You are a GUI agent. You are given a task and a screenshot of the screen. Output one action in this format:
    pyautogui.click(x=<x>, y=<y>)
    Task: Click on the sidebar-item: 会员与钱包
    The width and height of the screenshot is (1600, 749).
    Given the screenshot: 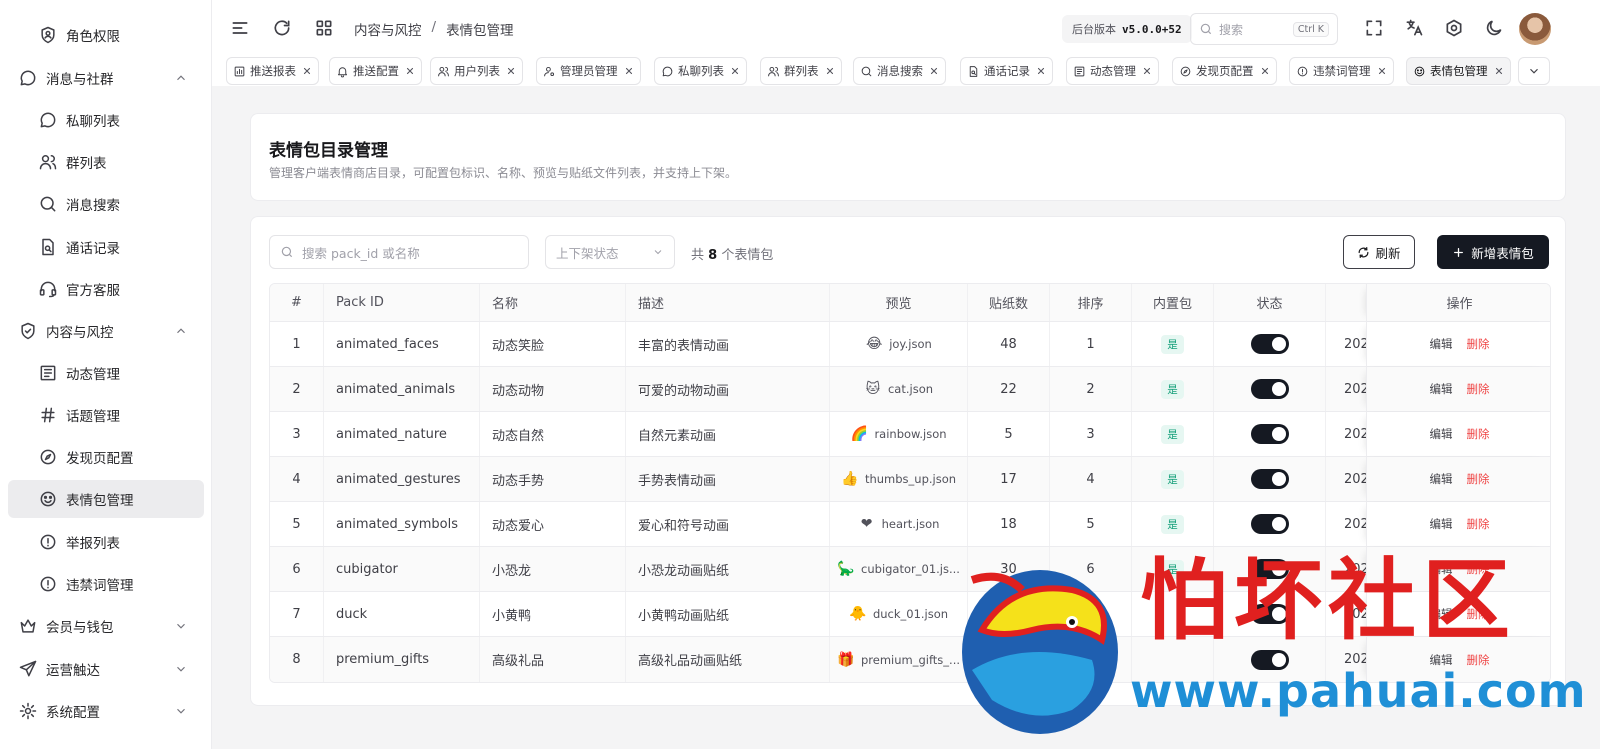 What is the action you would take?
    pyautogui.click(x=106, y=626)
    